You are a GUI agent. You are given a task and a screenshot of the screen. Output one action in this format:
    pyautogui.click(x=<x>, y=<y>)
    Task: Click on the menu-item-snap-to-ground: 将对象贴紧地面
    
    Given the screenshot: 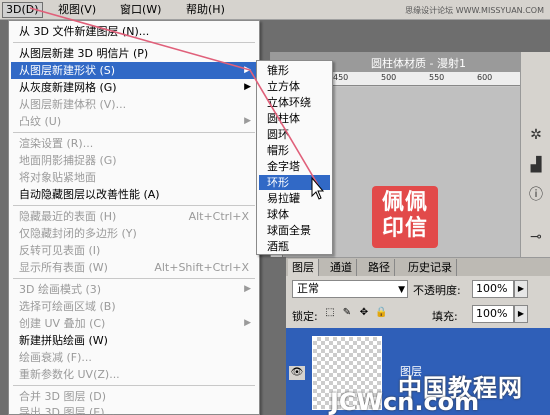 What is the action you would take?
    pyautogui.click(x=134, y=177)
    